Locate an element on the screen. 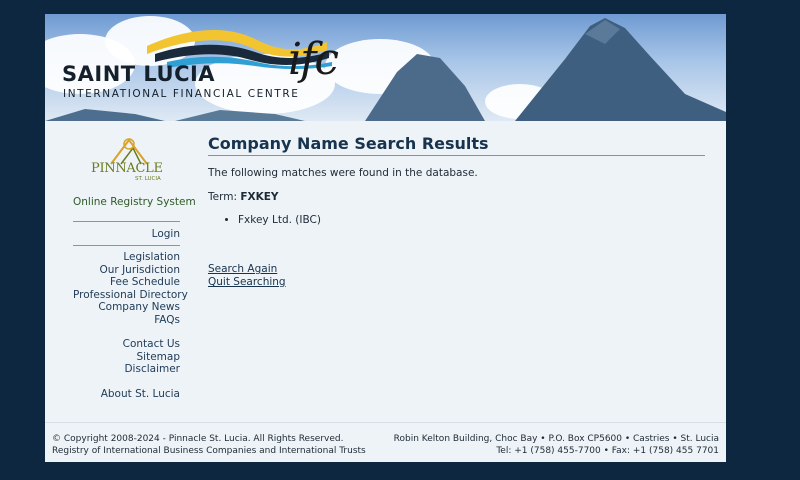  results-list: Fxkey Ltd. (IBC) is located at coordinates (272, 220).